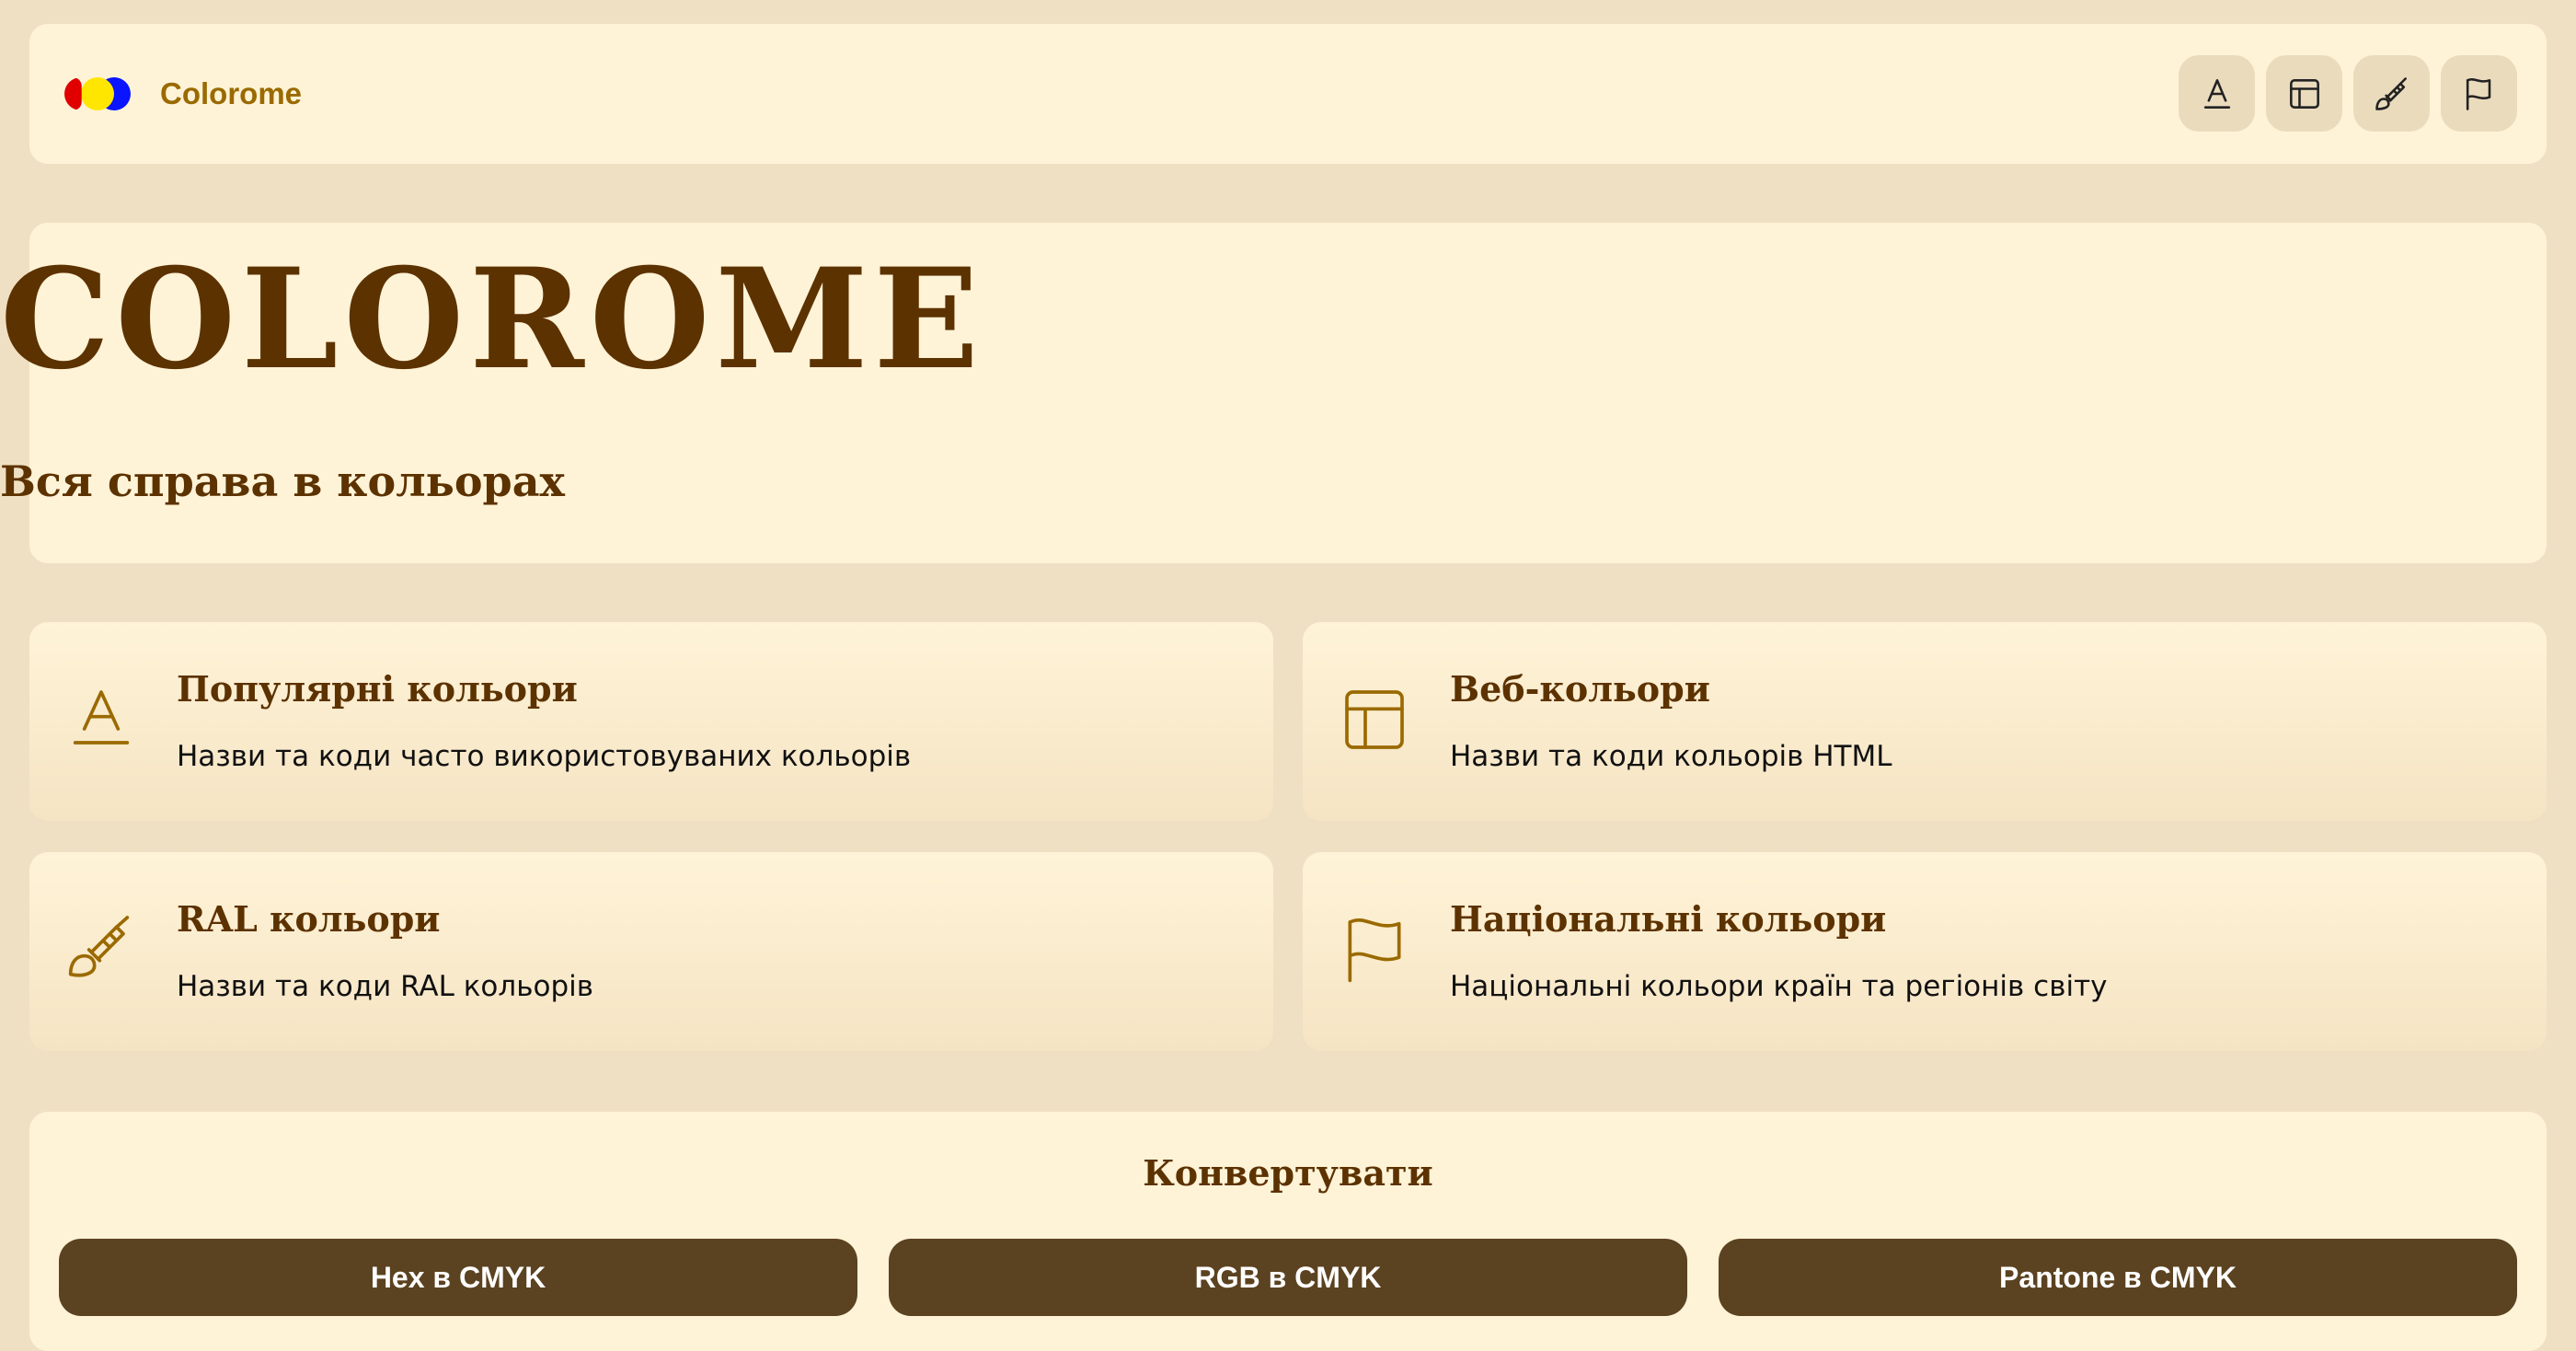 Image resolution: width=2576 pixels, height=1351 pixels. I want to click on hero-subtitle: Вся справа в кольорах, so click(282, 481).